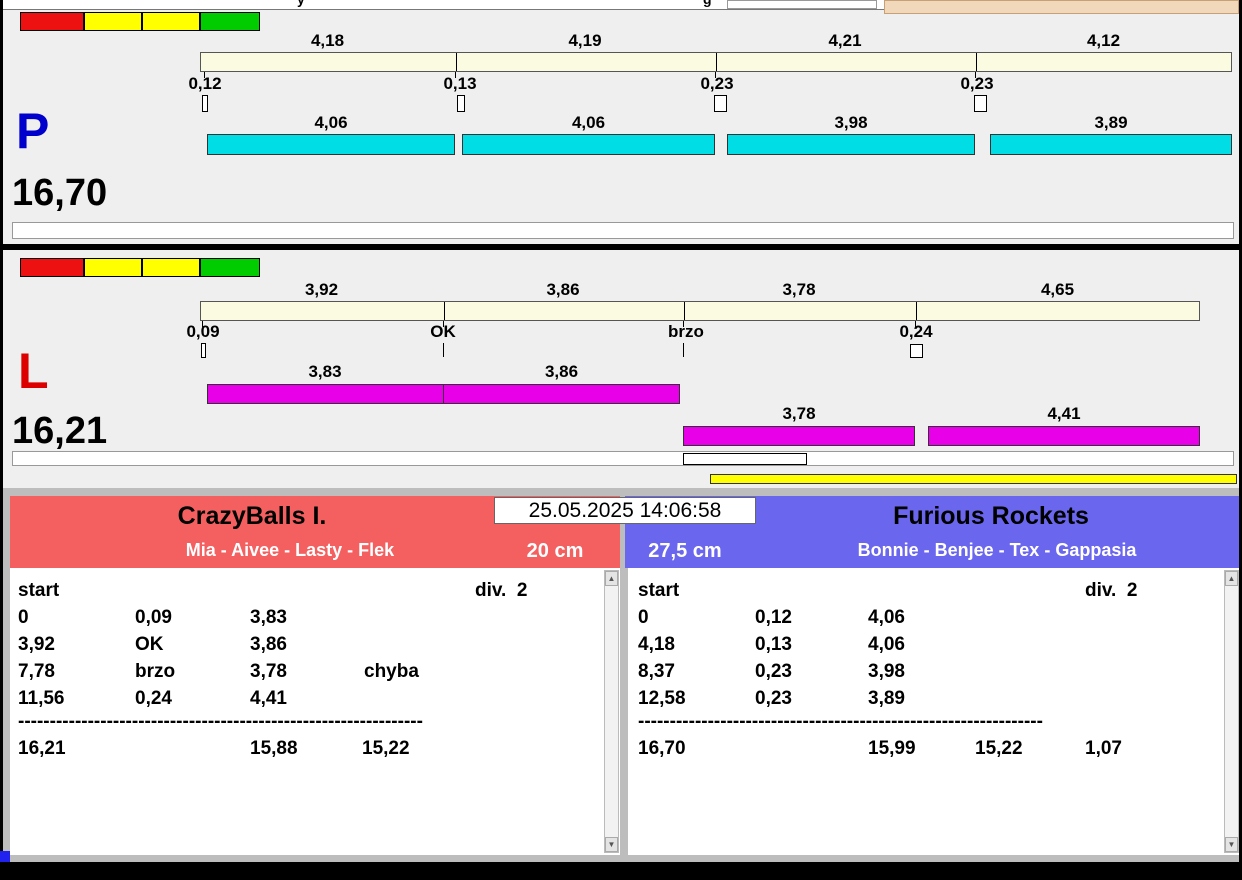 This screenshot has height=880, width=1242. I want to click on light-red, so click(52, 267).